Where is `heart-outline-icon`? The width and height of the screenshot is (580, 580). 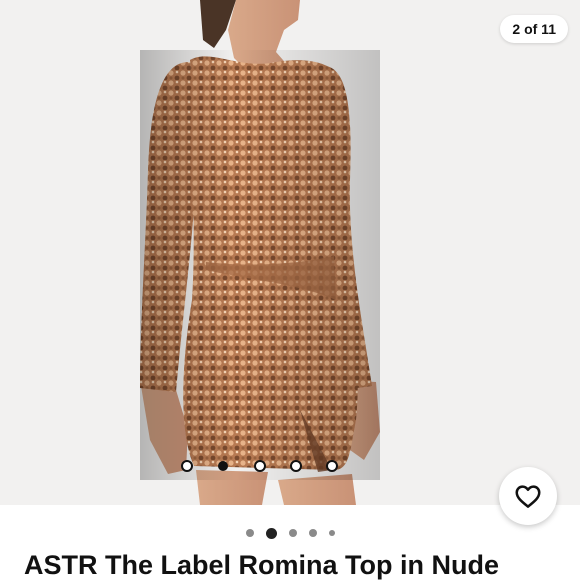
heart-outline-icon is located at coordinates (528, 496).